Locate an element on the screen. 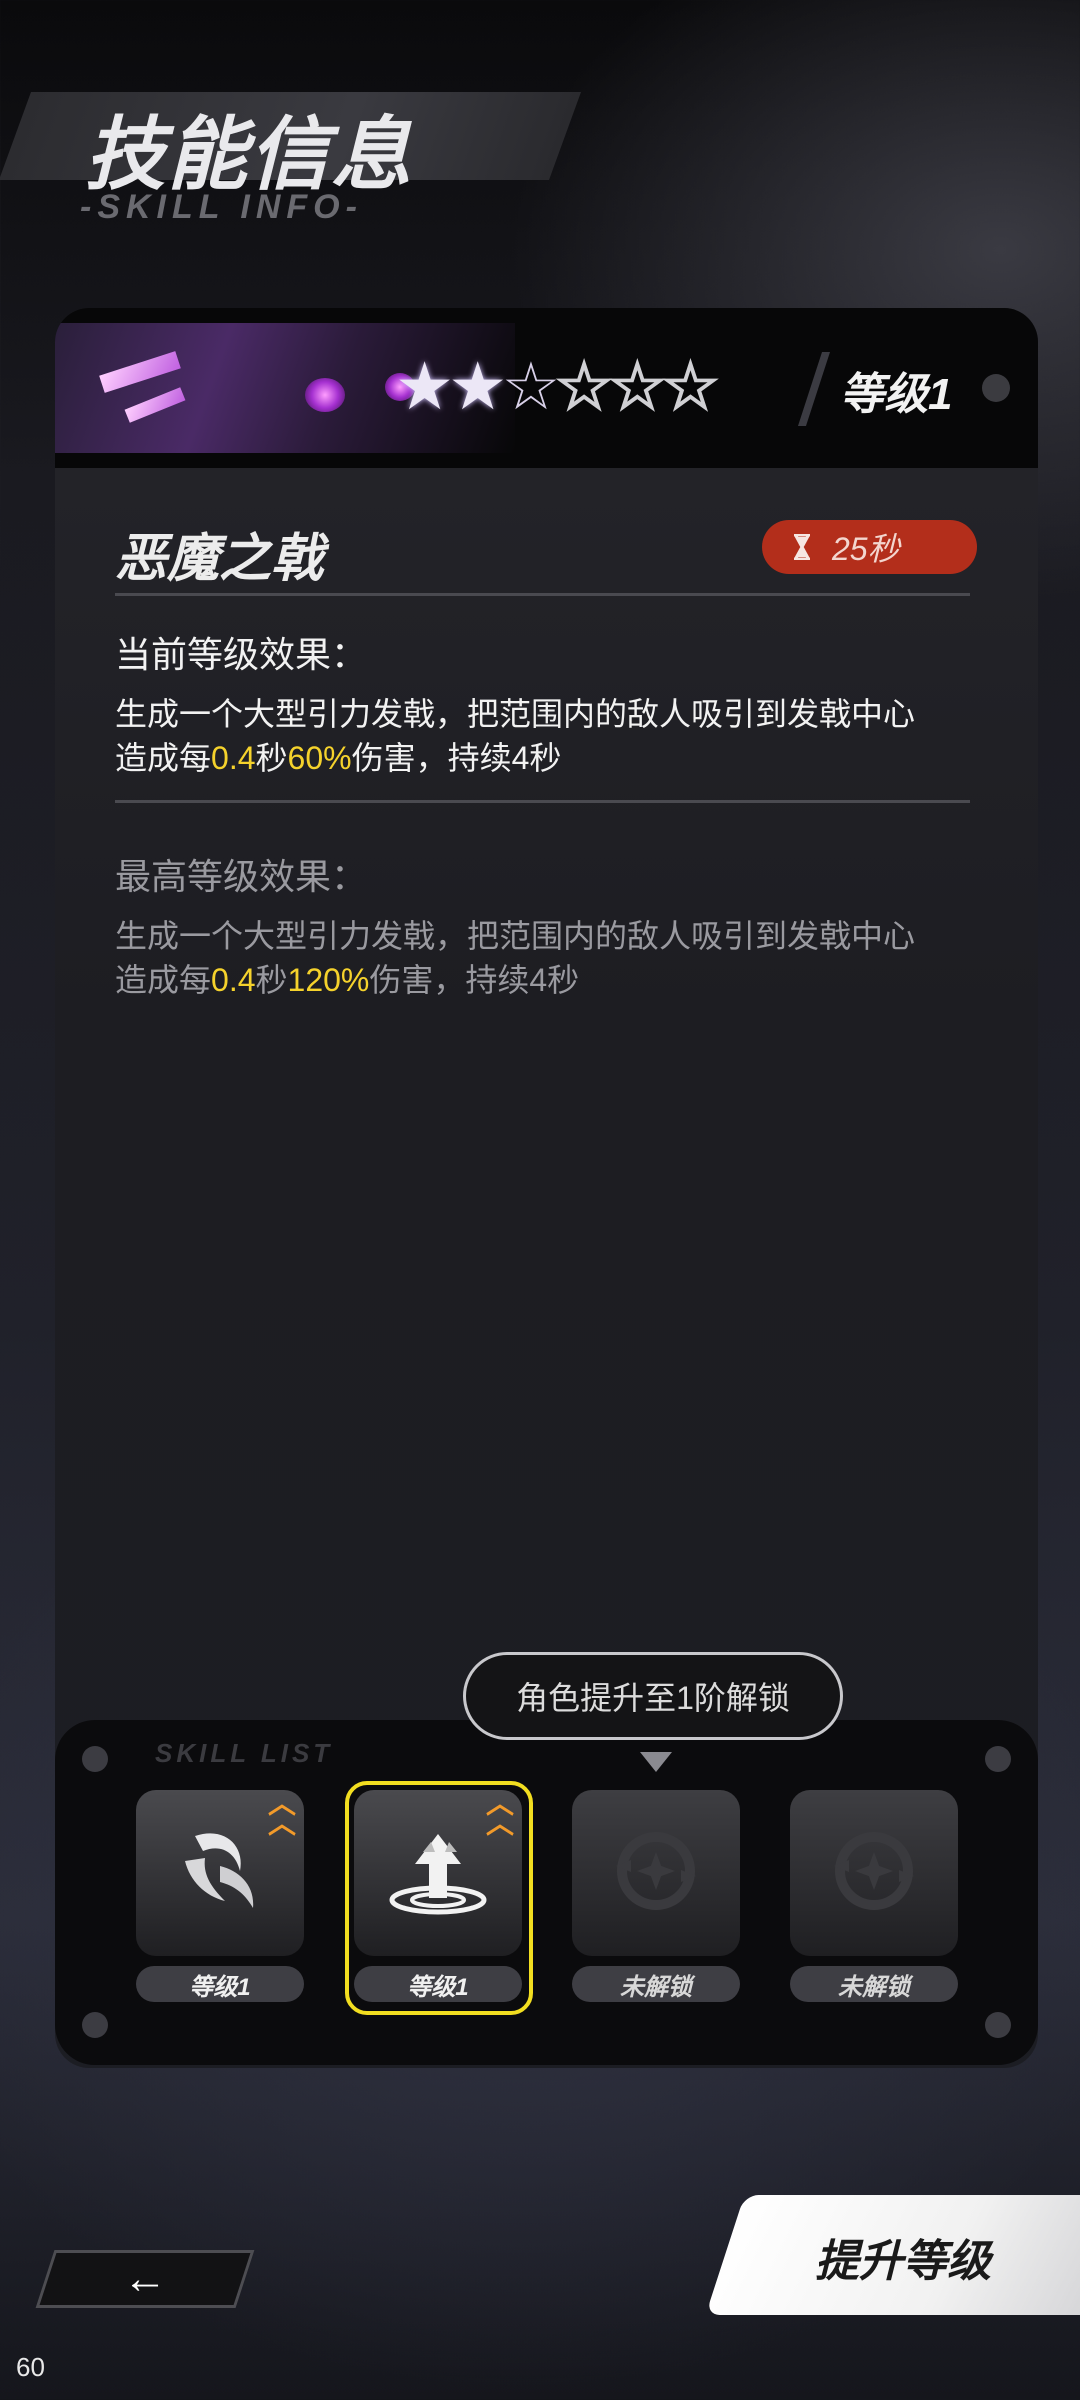 Image resolution: width=1080 pixels, height=2400 pixels. effect-line: 造成每0.4秒120%伤害，持续4秒 is located at coordinates (555, 980).